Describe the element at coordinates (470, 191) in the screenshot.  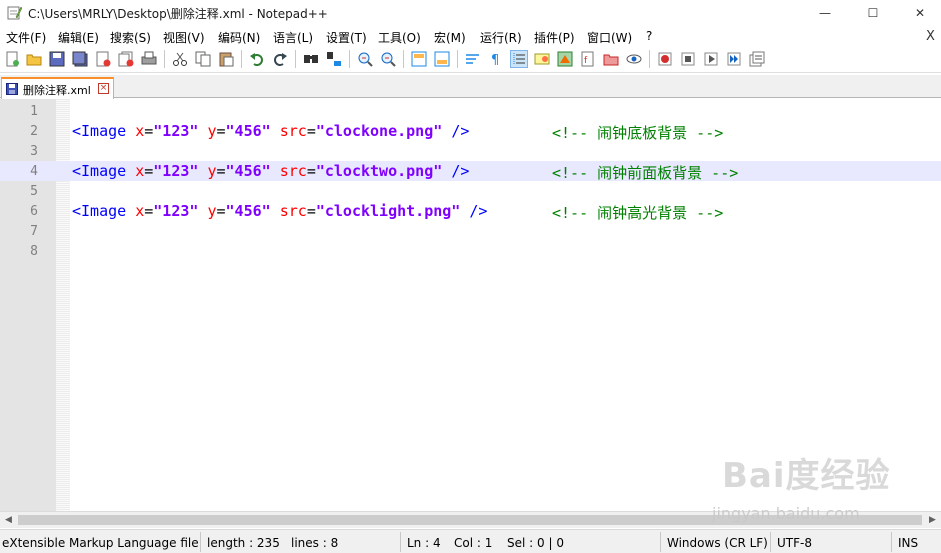
I see `code-line: 5` at that location.